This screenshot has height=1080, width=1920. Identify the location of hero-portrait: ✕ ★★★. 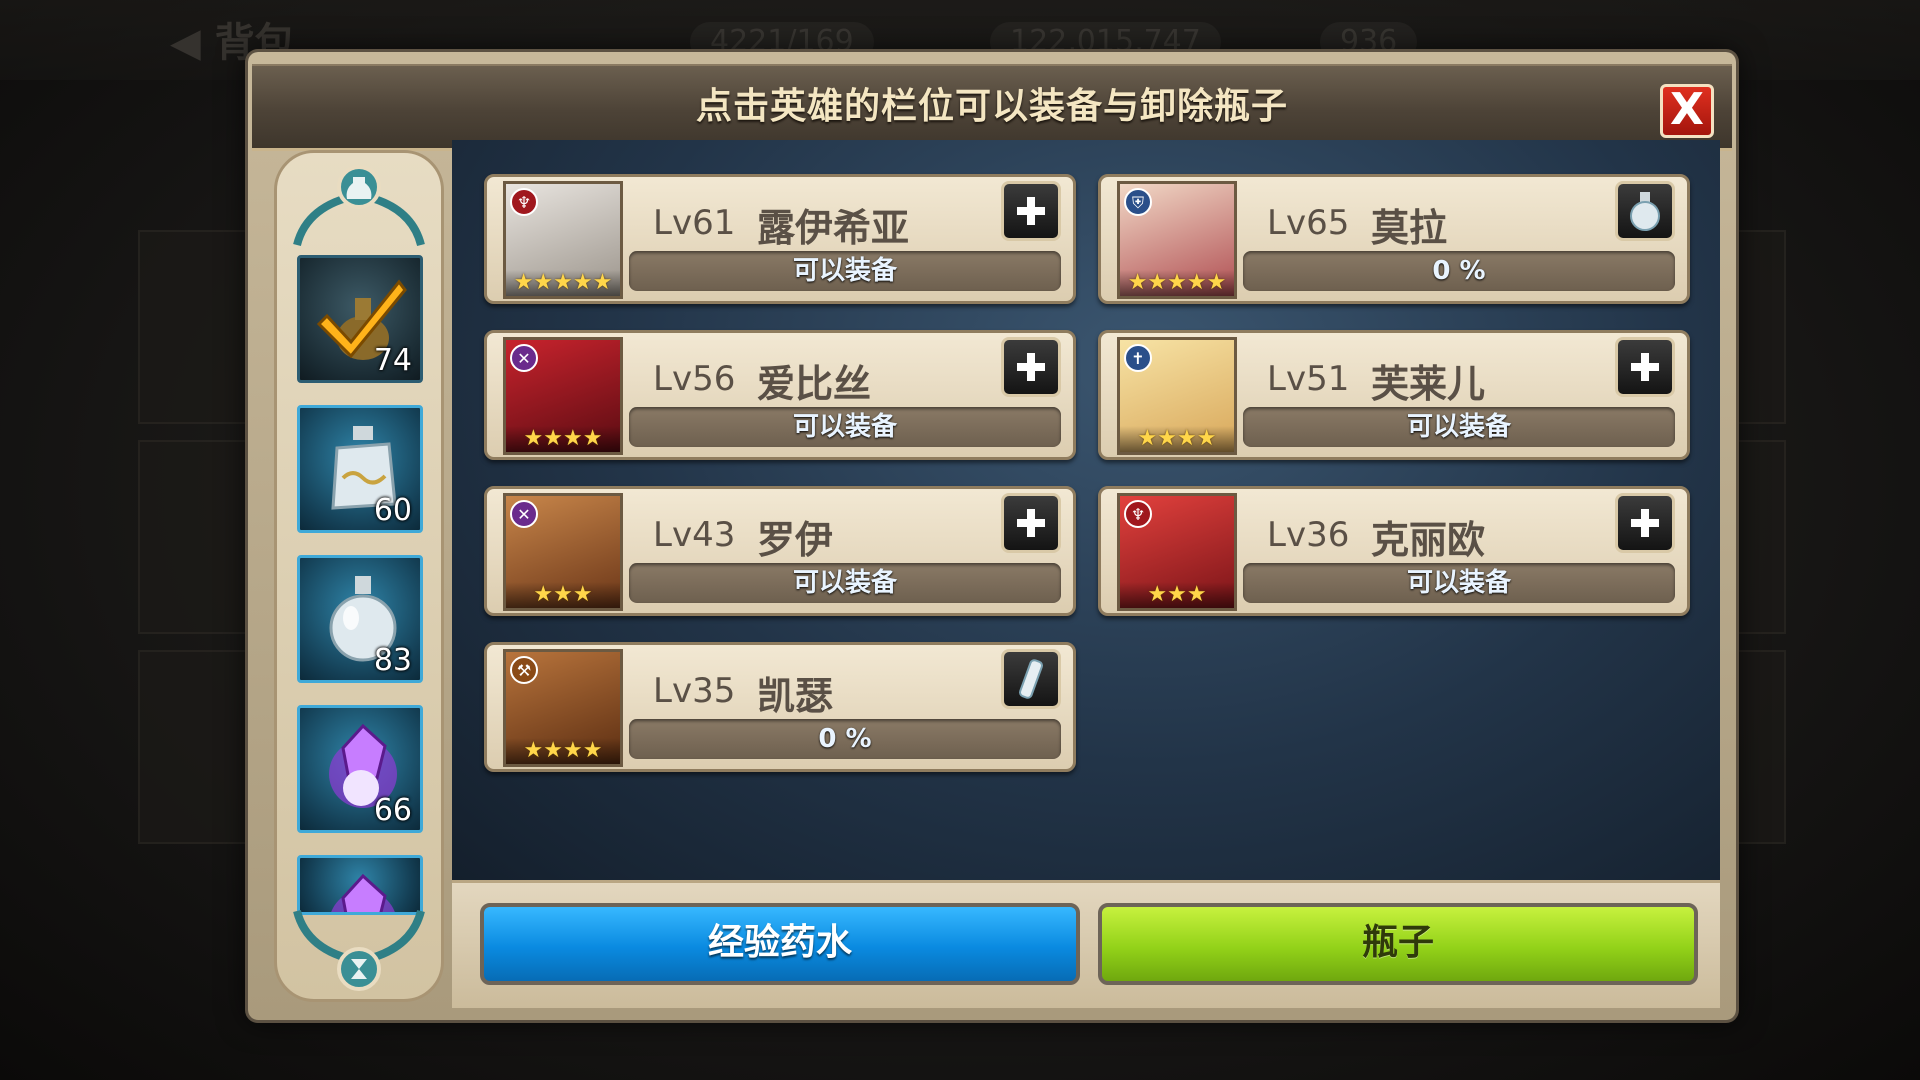
(563, 552).